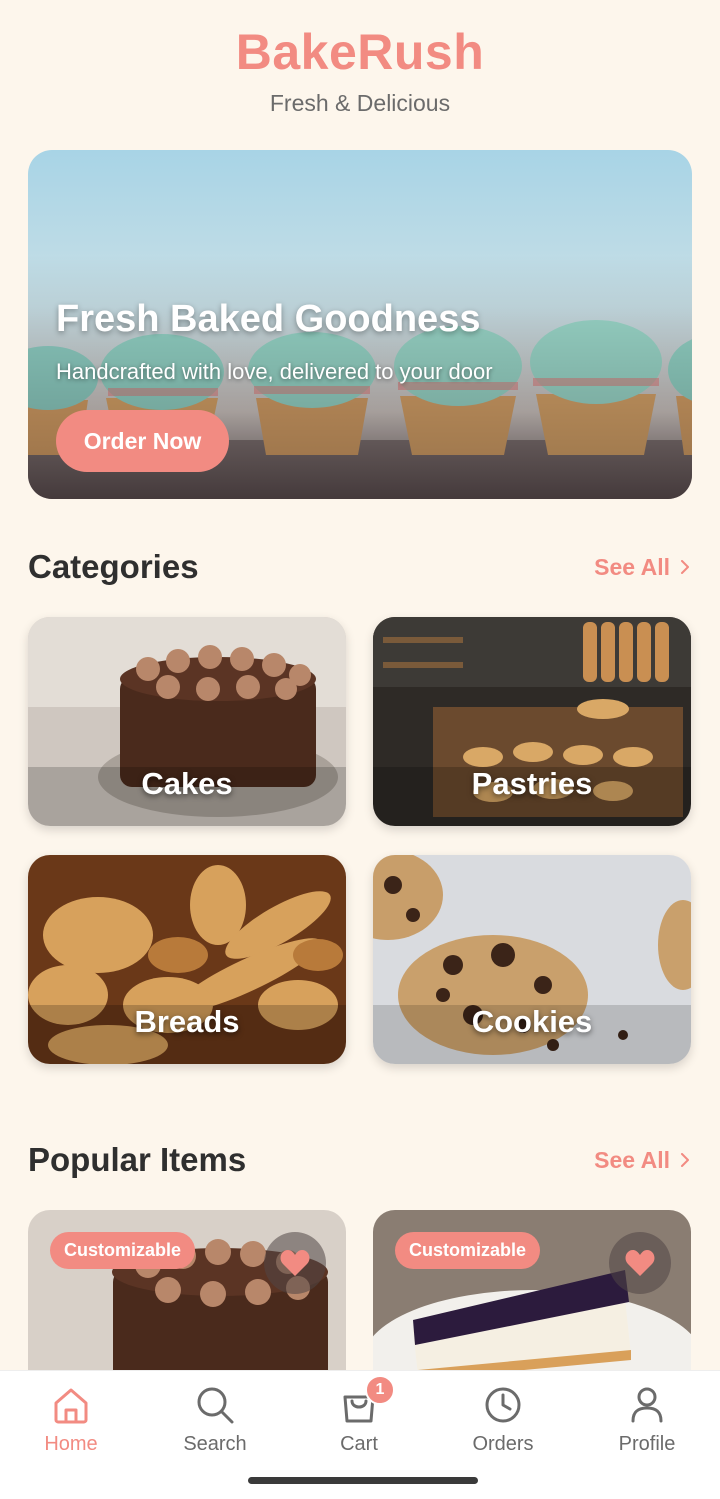 The image size is (720, 1499). Describe the element at coordinates (359, 1444) in the screenshot. I see `nav-label: Cart` at that location.